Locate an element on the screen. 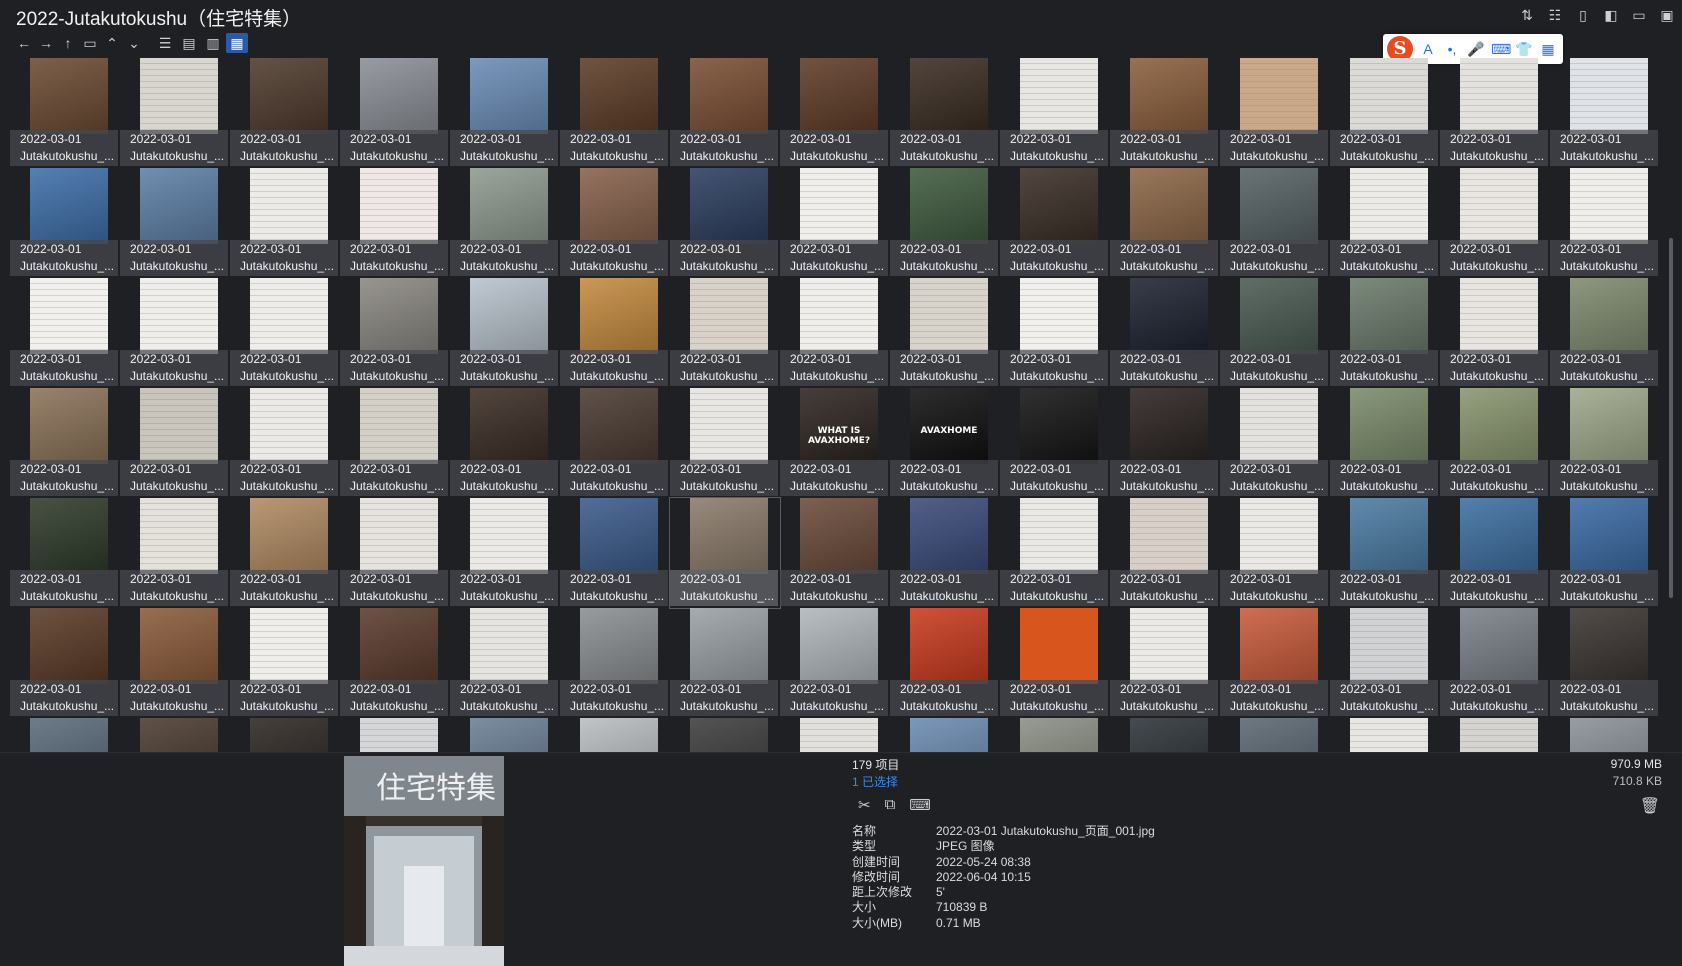 The image size is (1682, 966). folder-button: ▭ is located at coordinates (90, 43).